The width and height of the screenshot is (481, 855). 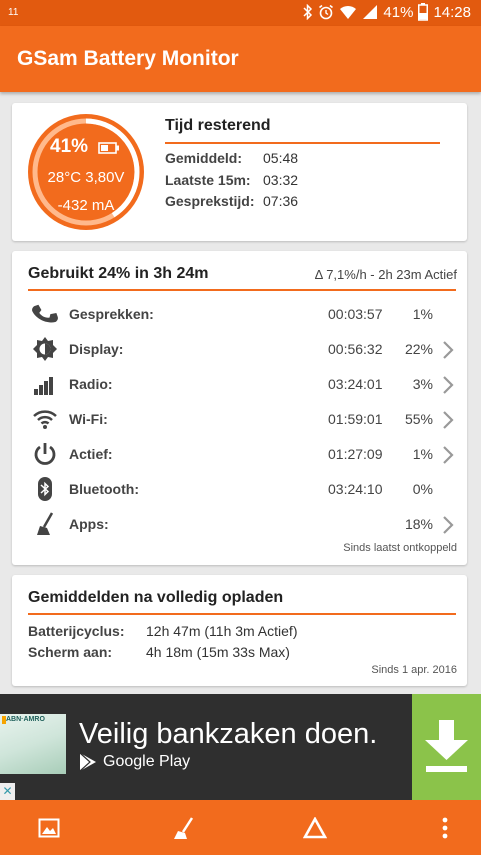 What do you see at coordinates (239, 314) in the screenshot?
I see `usage-row-calls: Gesprekken: 00:03:57 1%` at bounding box center [239, 314].